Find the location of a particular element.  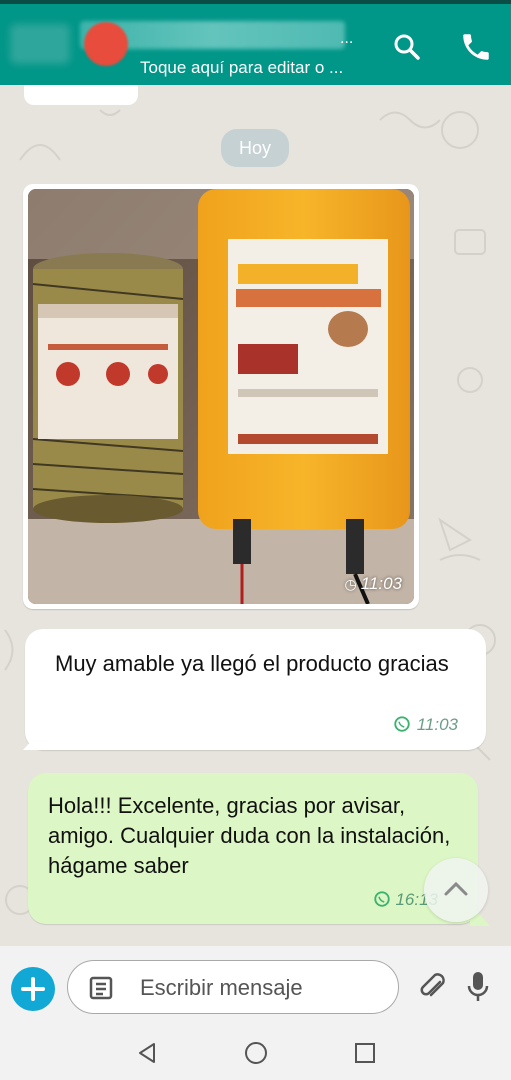

scroll-to-bottom-button is located at coordinates (456, 890).